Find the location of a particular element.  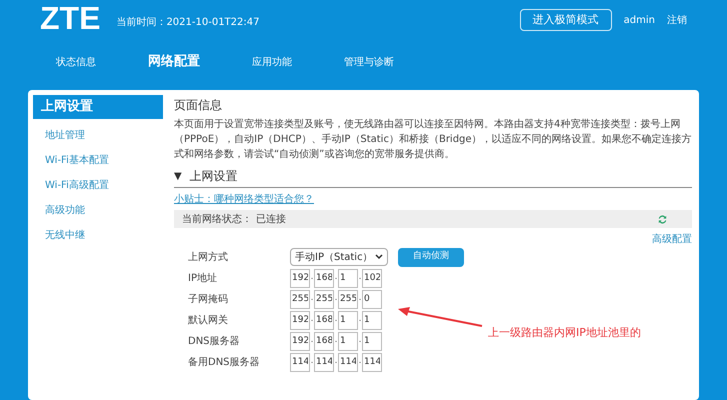

sidebar-item: Wi-Fi高级配置 is located at coordinates (98, 185).